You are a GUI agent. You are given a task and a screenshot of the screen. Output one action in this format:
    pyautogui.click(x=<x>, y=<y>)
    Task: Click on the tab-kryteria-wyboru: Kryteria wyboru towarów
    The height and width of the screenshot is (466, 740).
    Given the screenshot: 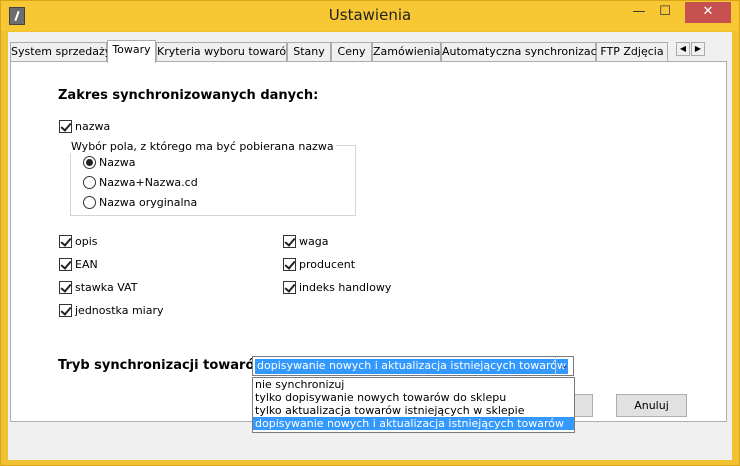 What is the action you would take?
    pyautogui.click(x=225, y=52)
    